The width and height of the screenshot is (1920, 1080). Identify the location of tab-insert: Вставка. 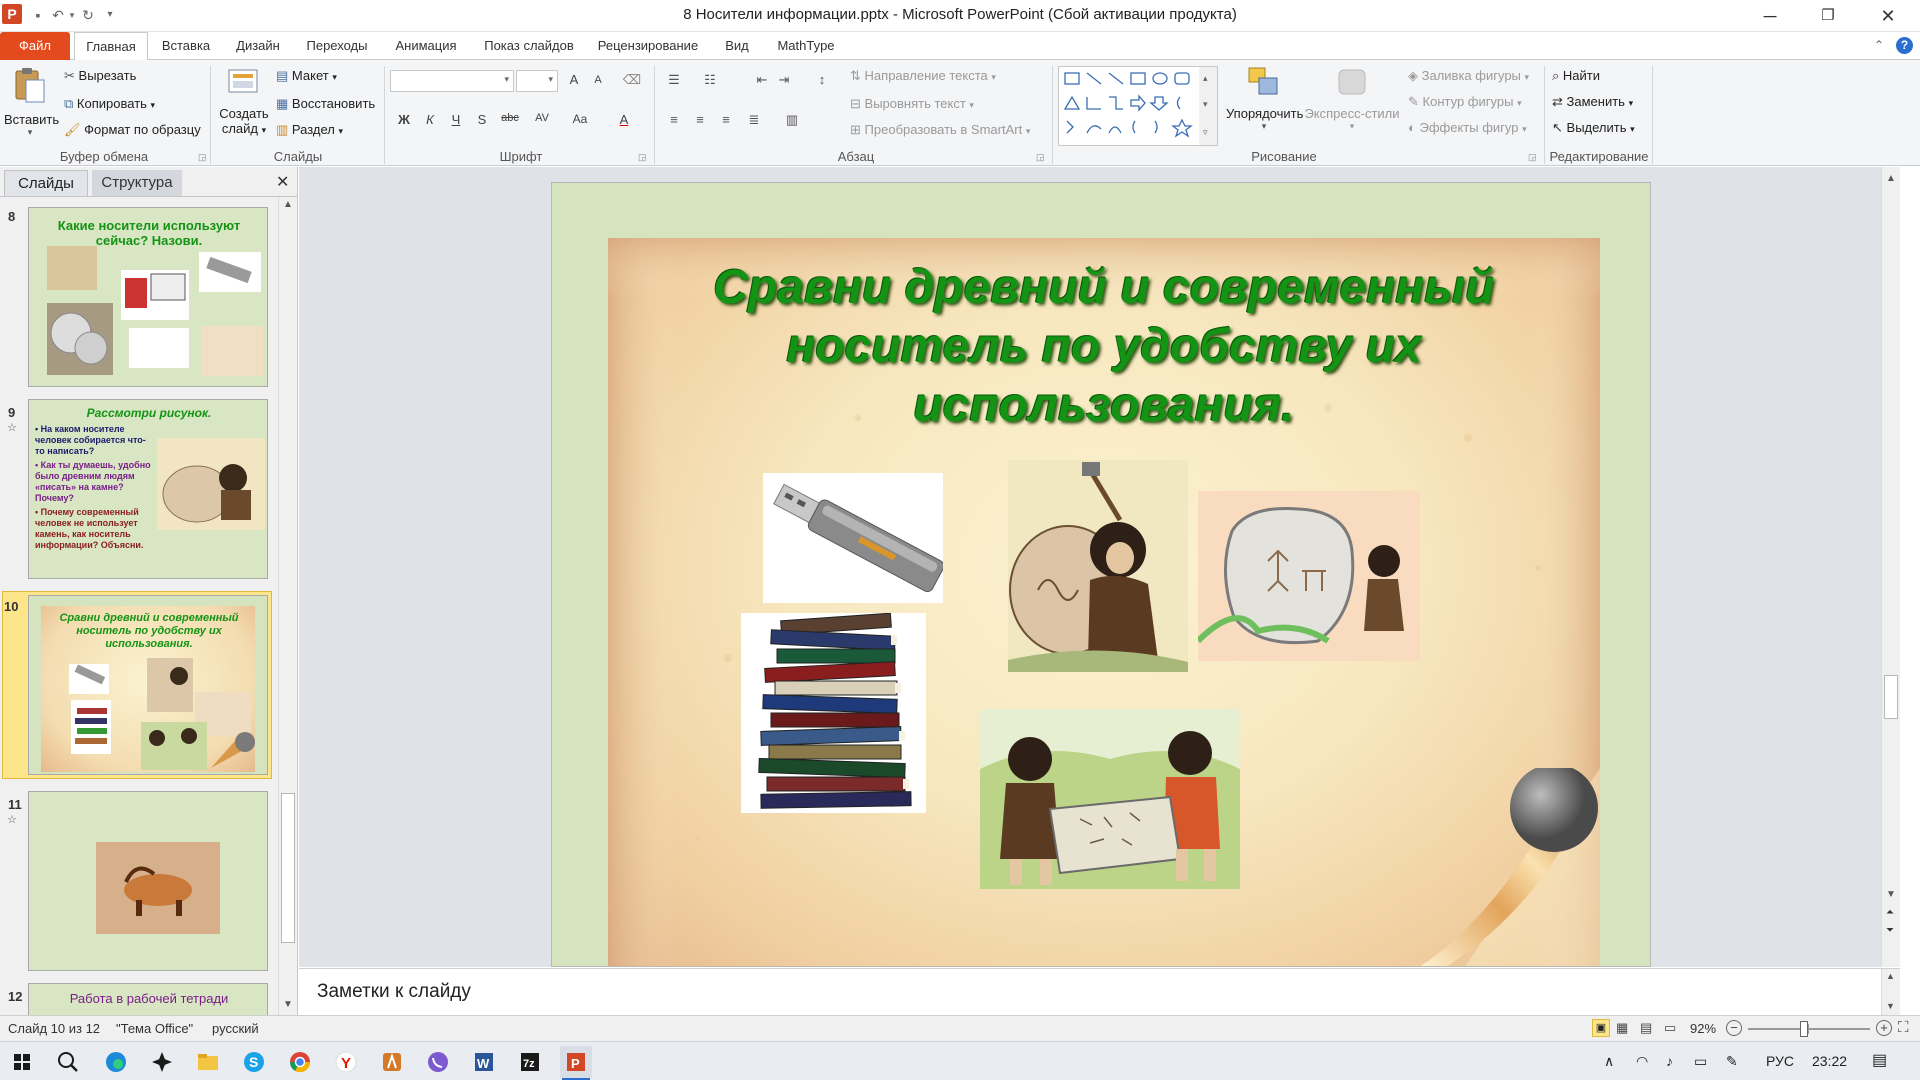
(186, 46).